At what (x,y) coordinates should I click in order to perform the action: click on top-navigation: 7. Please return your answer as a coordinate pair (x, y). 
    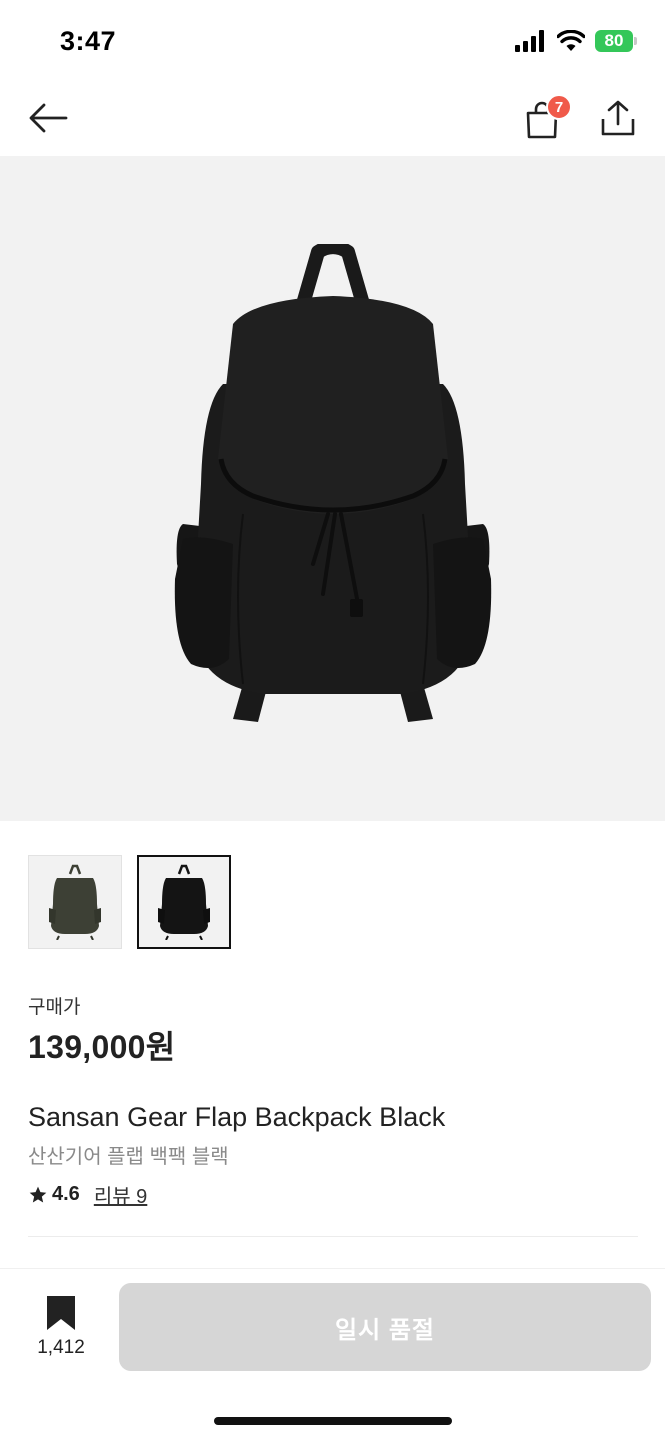
    Looking at the image, I should click on (332, 118).